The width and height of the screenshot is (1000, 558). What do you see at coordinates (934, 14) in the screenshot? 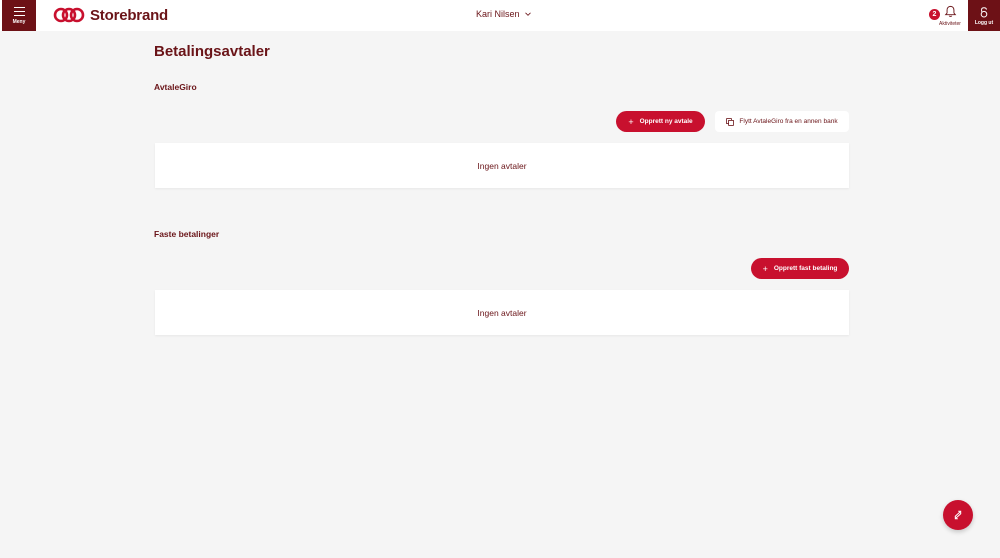
I see `activities-badge: 2` at bounding box center [934, 14].